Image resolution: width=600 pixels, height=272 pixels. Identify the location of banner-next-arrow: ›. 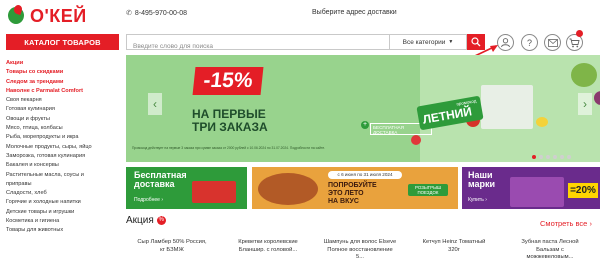
(585, 104).